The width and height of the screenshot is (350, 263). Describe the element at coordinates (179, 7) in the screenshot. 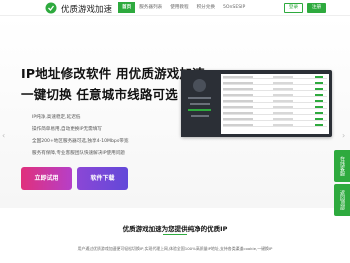

I see `menu-item-tutorial: 使用教程` at that location.